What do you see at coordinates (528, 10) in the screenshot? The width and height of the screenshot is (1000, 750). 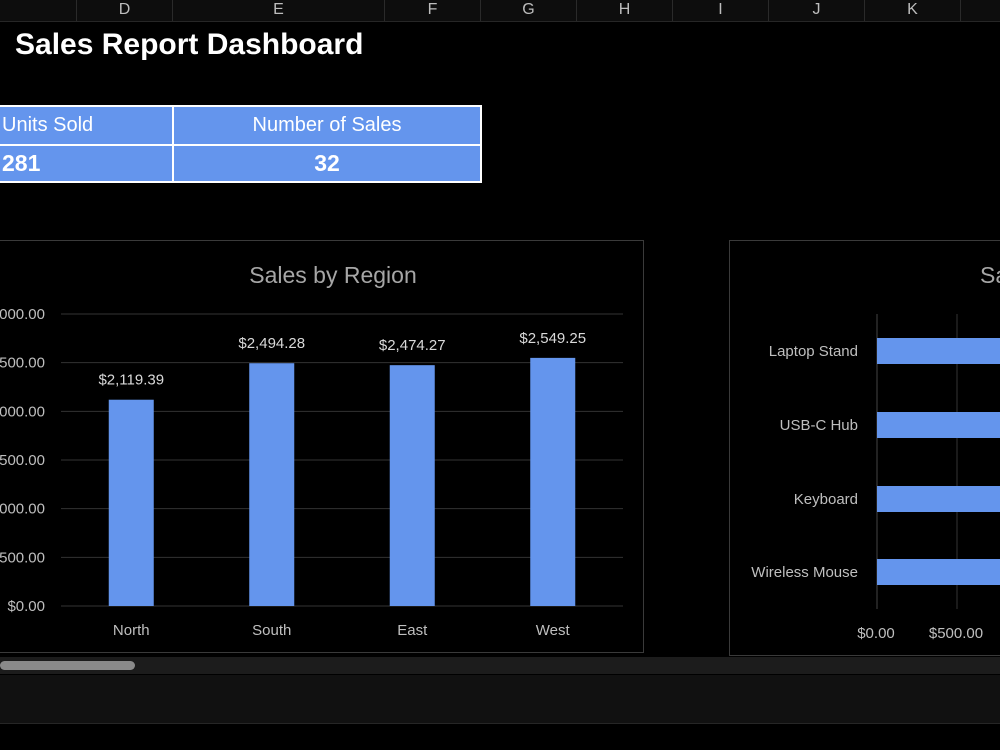 I see `column-header-g: G` at bounding box center [528, 10].